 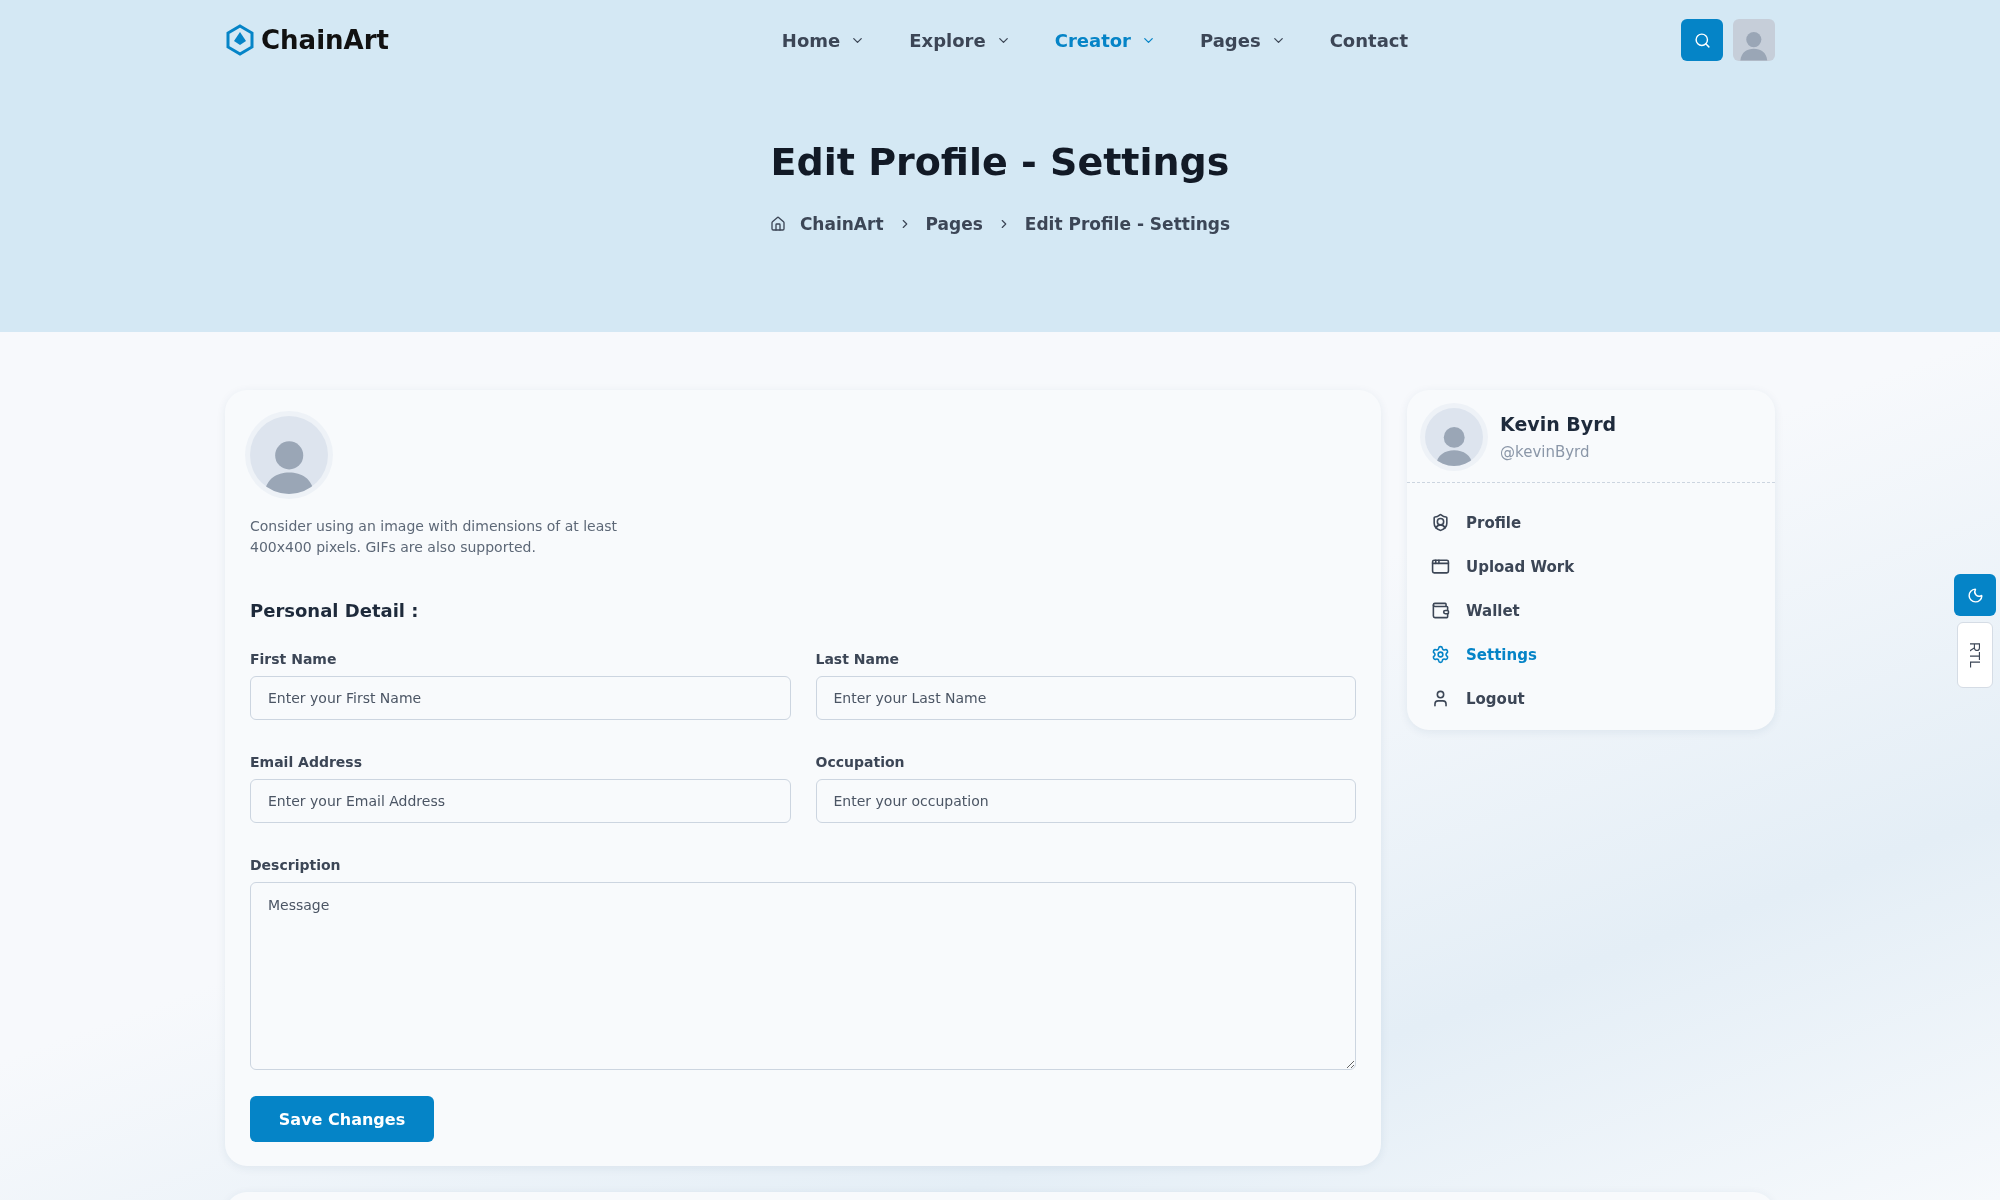 What do you see at coordinates (1591, 522) in the screenshot?
I see `menu-item: Profile` at bounding box center [1591, 522].